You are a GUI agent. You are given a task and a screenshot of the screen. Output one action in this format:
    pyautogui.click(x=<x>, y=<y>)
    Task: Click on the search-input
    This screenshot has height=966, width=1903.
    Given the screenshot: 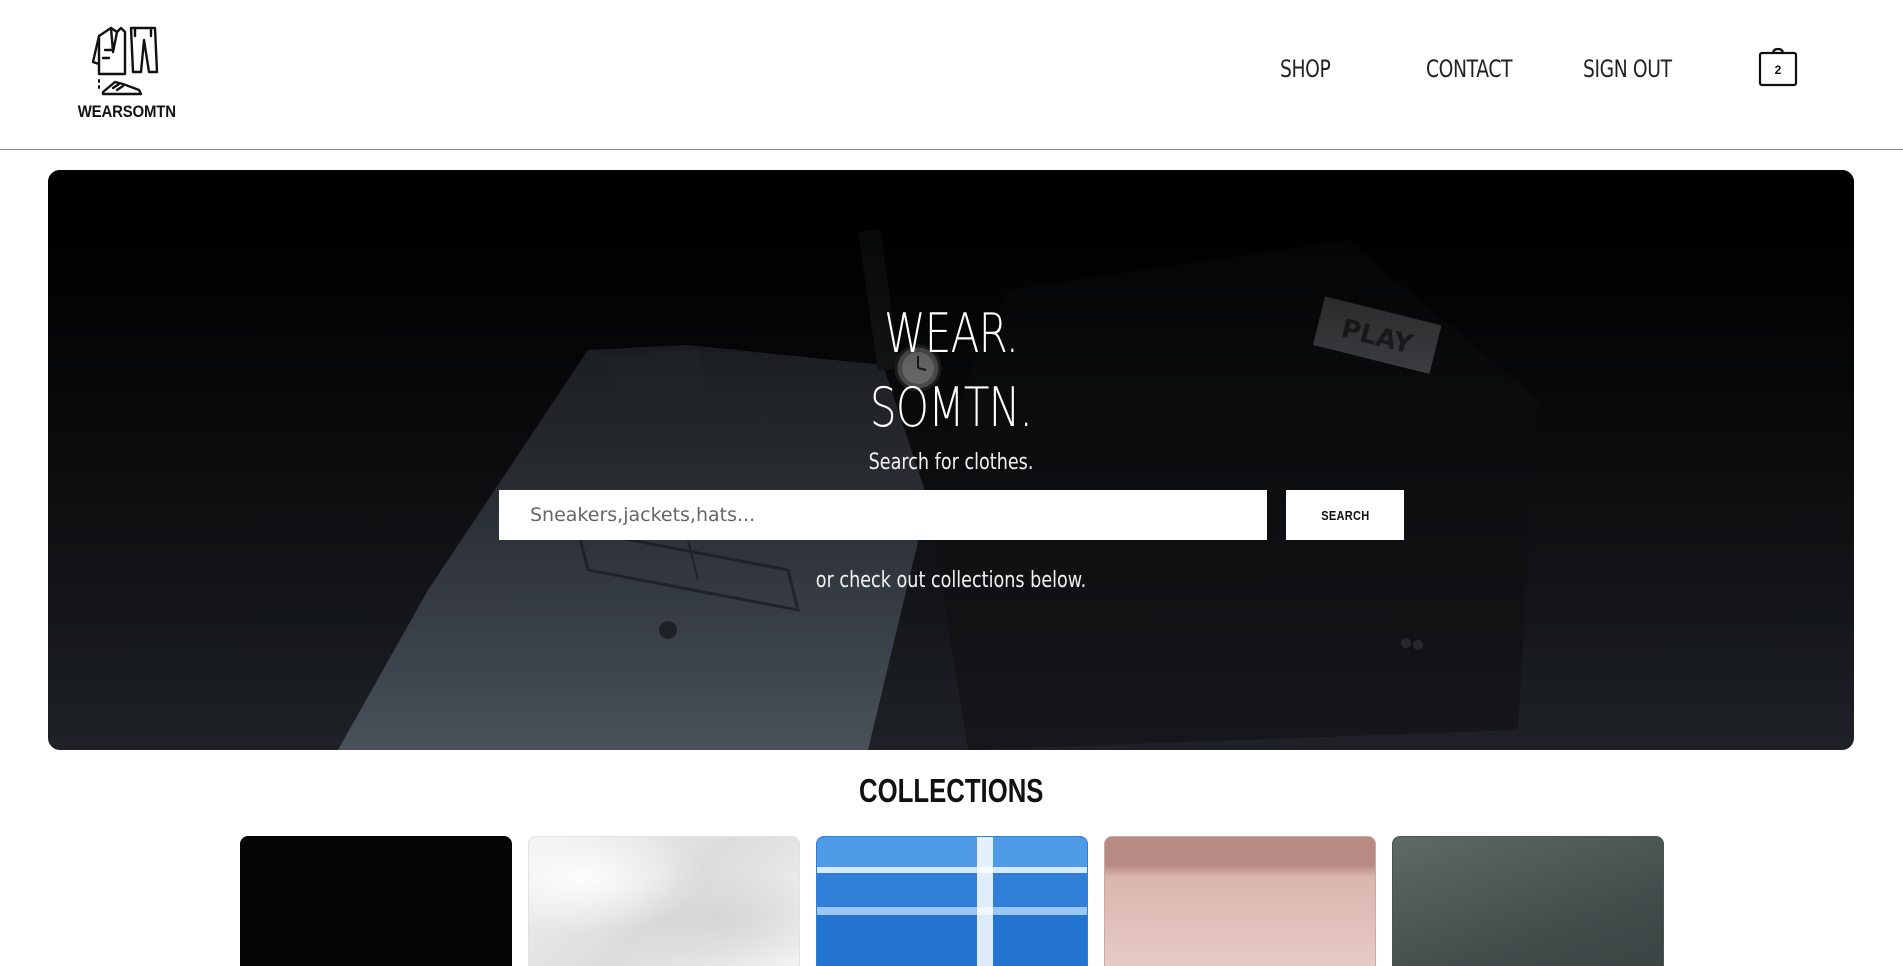 What is the action you would take?
    pyautogui.click(x=883, y=515)
    